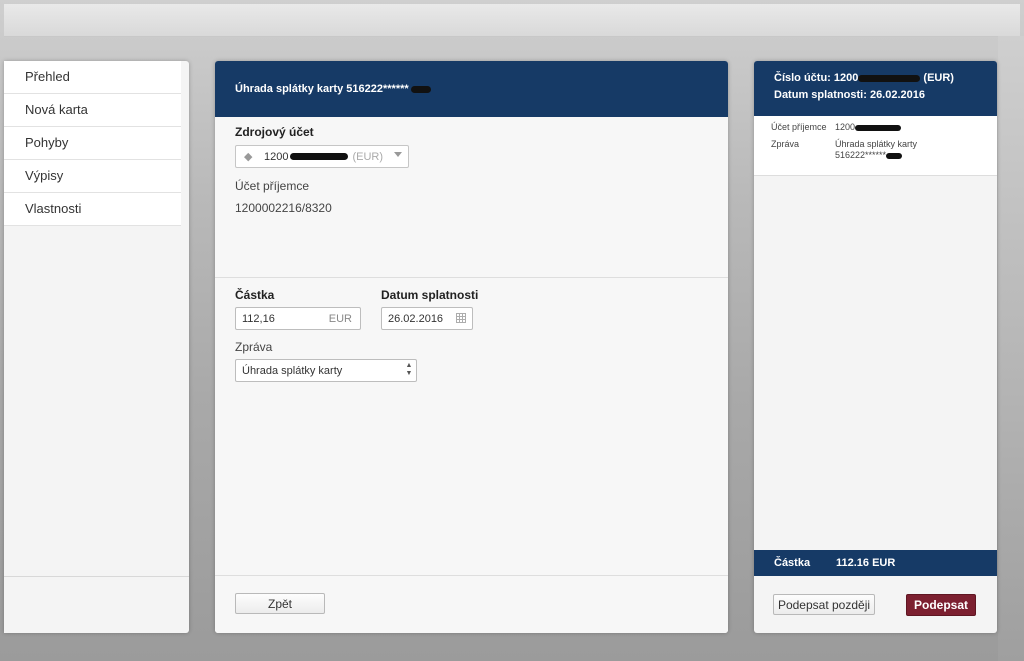 The image size is (1024, 661). I want to click on source-account-select: ◆ 1200 (EUR), so click(322, 156).